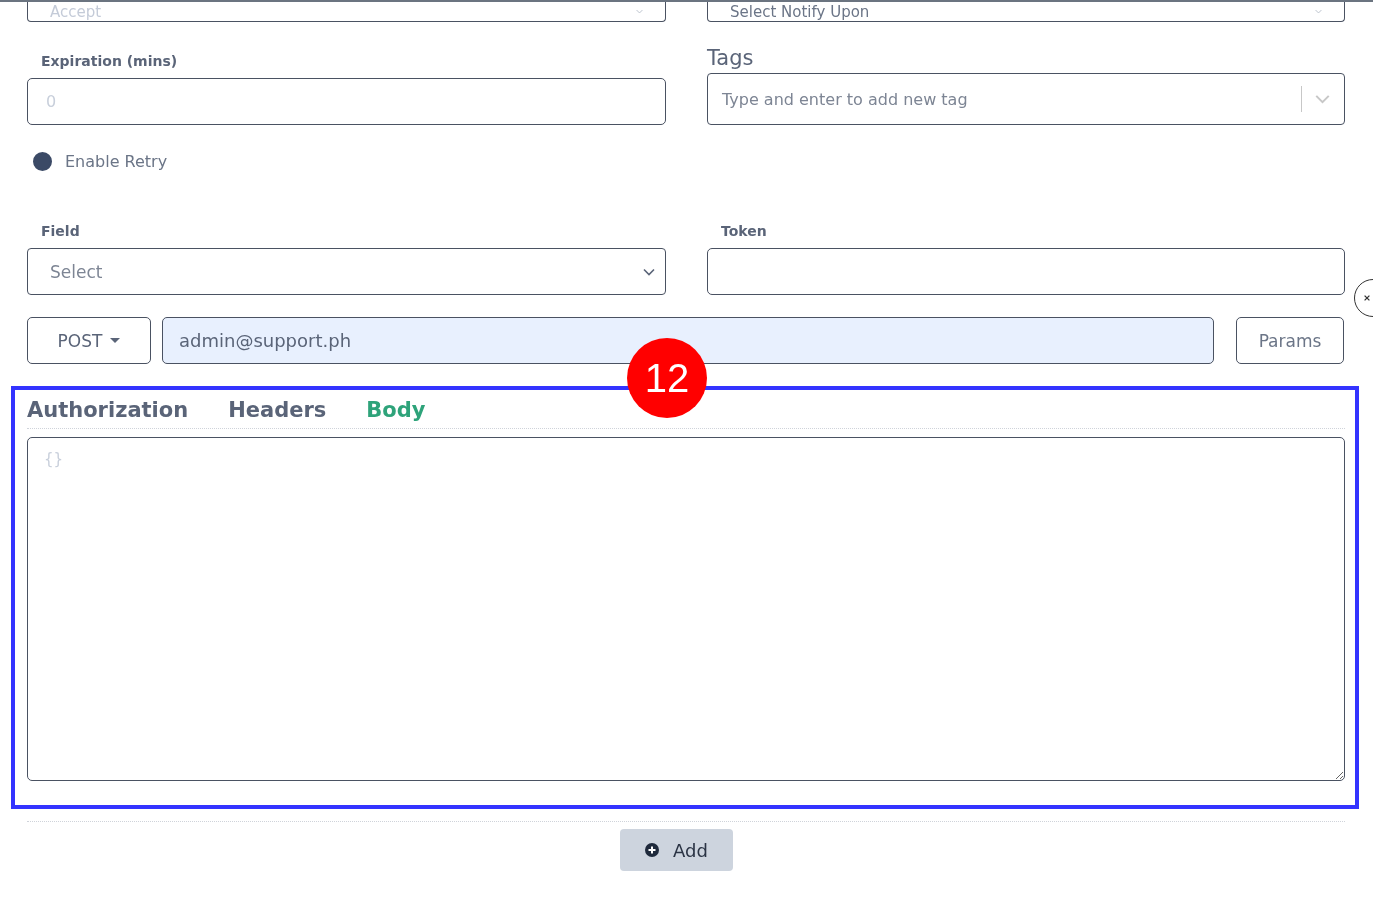 The height and width of the screenshot is (902, 1373). Describe the element at coordinates (116, 161) in the screenshot. I see `radio-label: Enable Retry` at that location.